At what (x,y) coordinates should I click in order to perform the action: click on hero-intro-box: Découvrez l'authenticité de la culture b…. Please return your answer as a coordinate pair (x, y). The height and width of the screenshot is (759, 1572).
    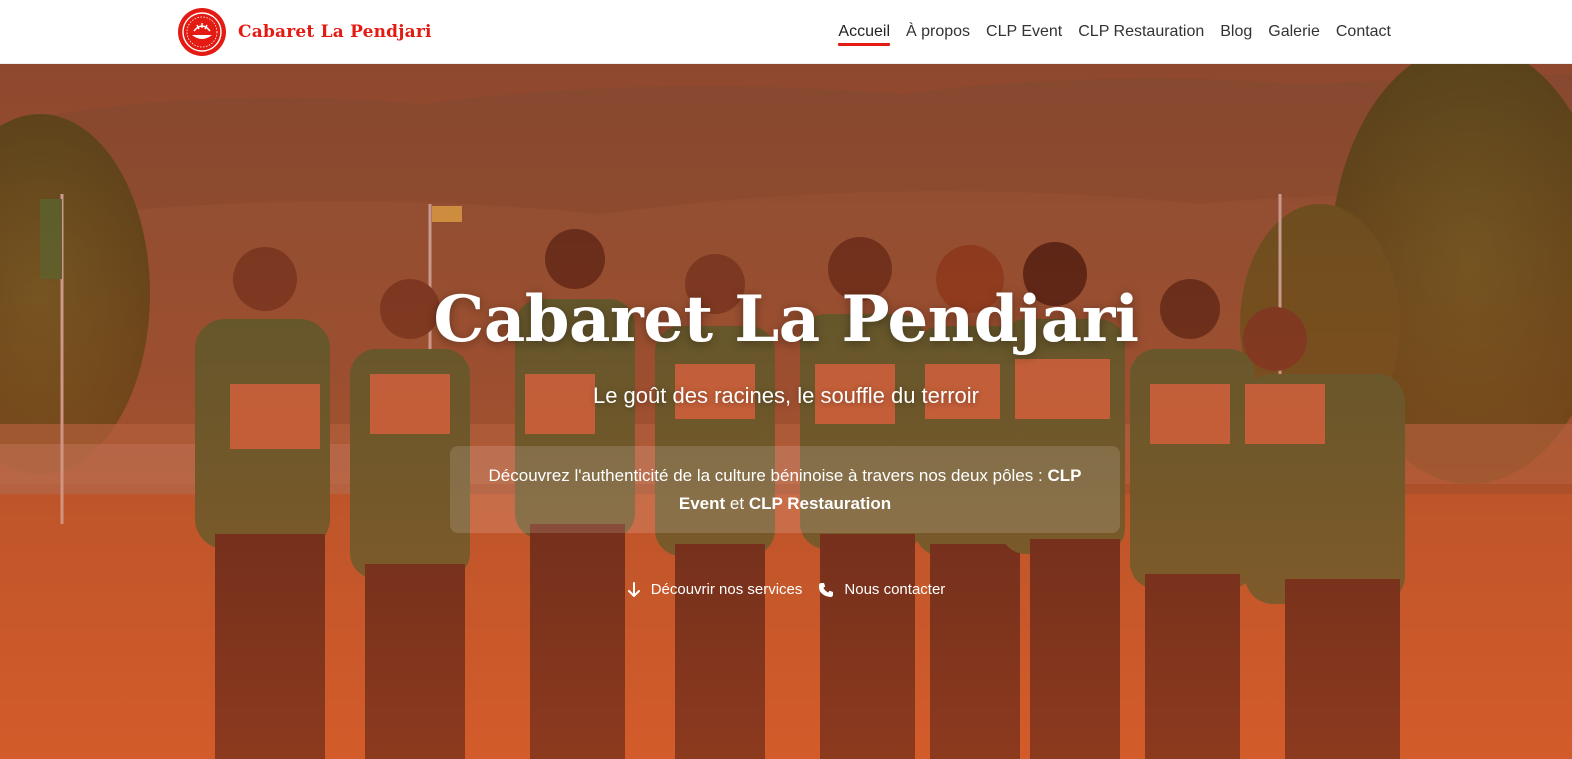
    Looking at the image, I should click on (785, 489).